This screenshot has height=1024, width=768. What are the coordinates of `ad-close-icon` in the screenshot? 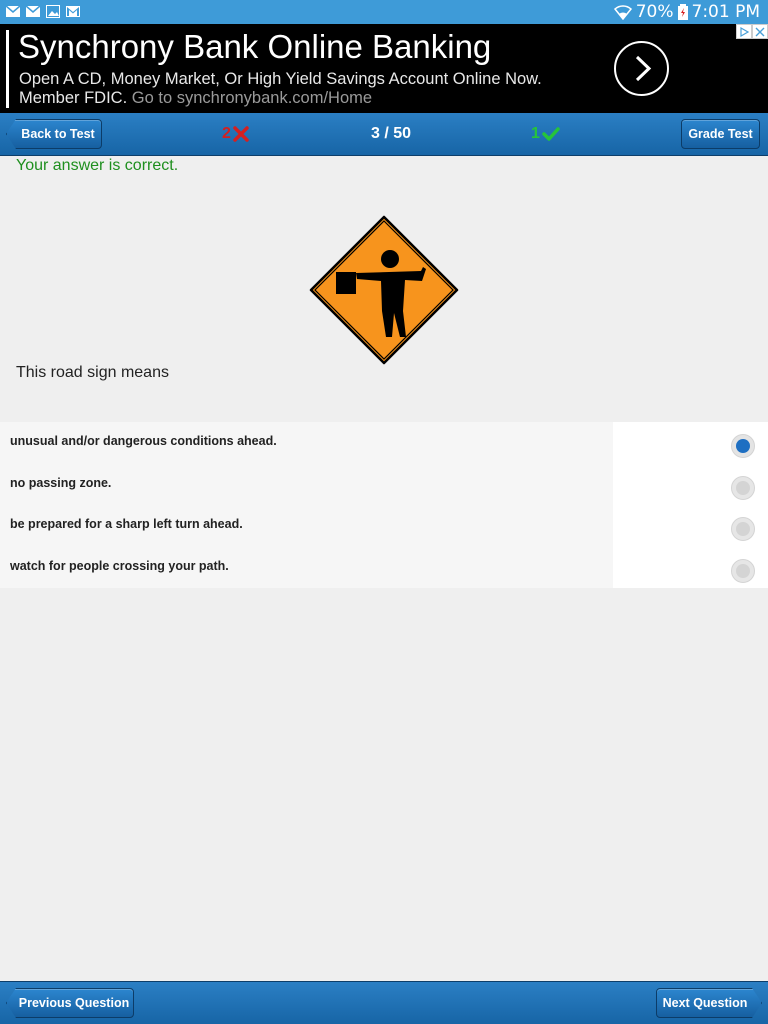 It's located at (760, 31).